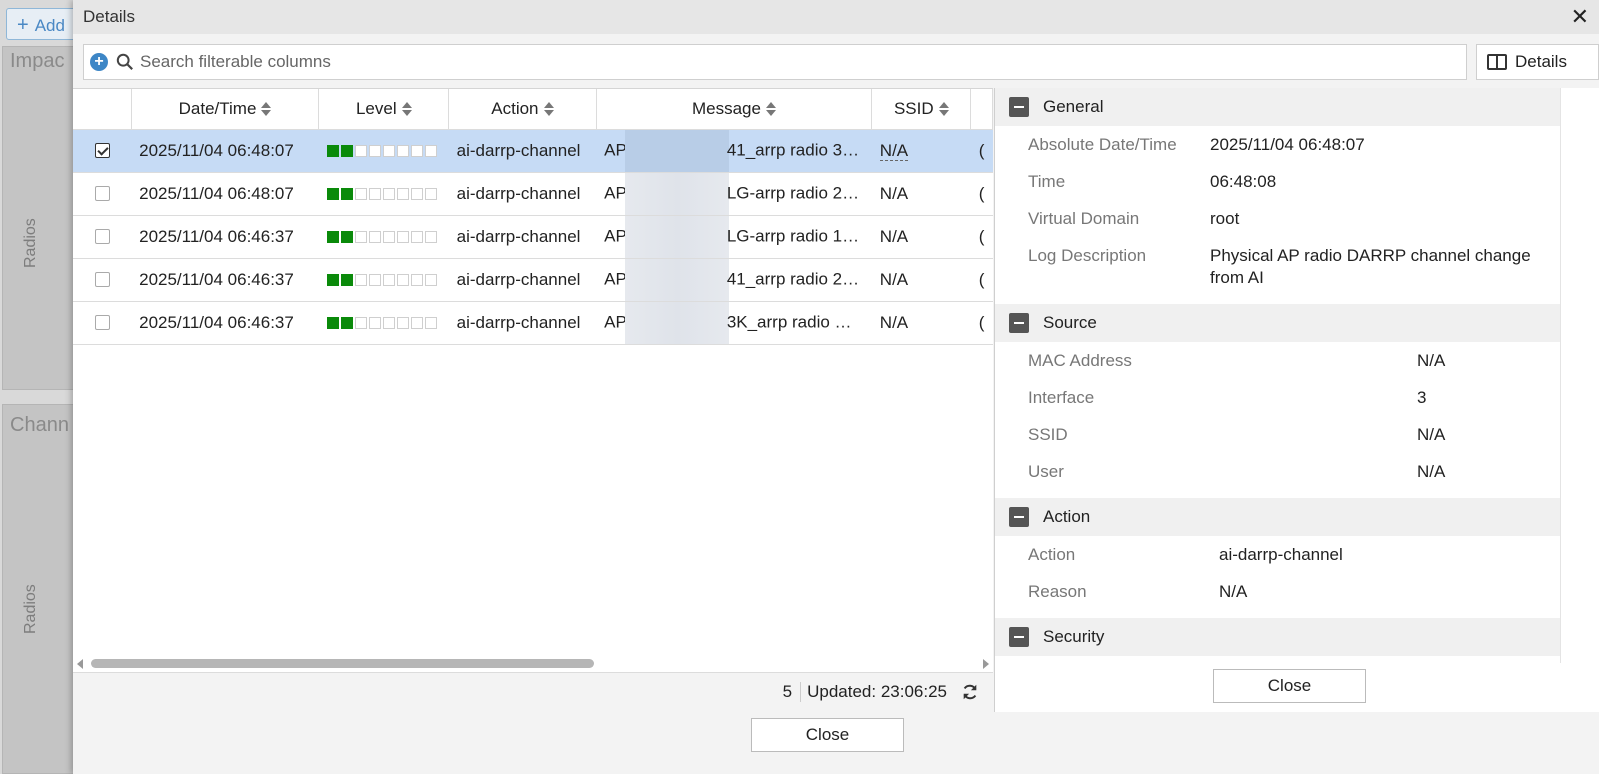 This screenshot has width=1599, height=774. What do you see at coordinates (1287, 144) in the screenshot?
I see `detail-value: 2025/11/04 06:48:07` at bounding box center [1287, 144].